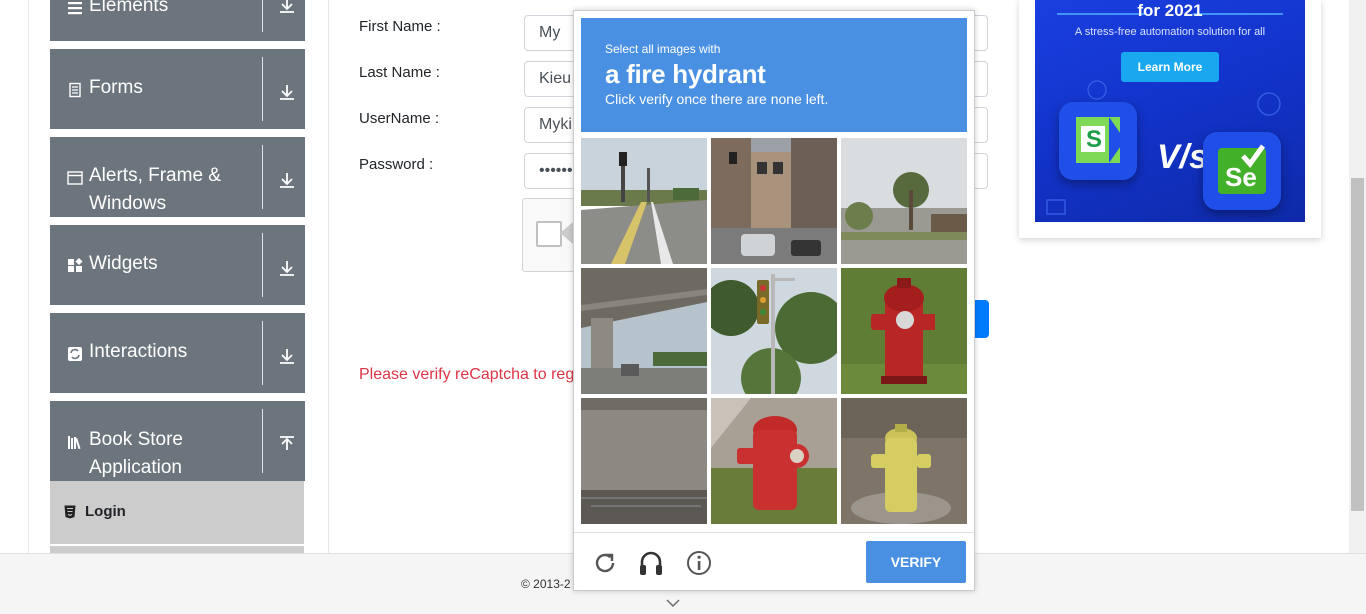 This screenshot has height=614, width=1366. What do you see at coordinates (155, 175) in the screenshot?
I see `sidebar-group-title: Alerts, Frame &` at bounding box center [155, 175].